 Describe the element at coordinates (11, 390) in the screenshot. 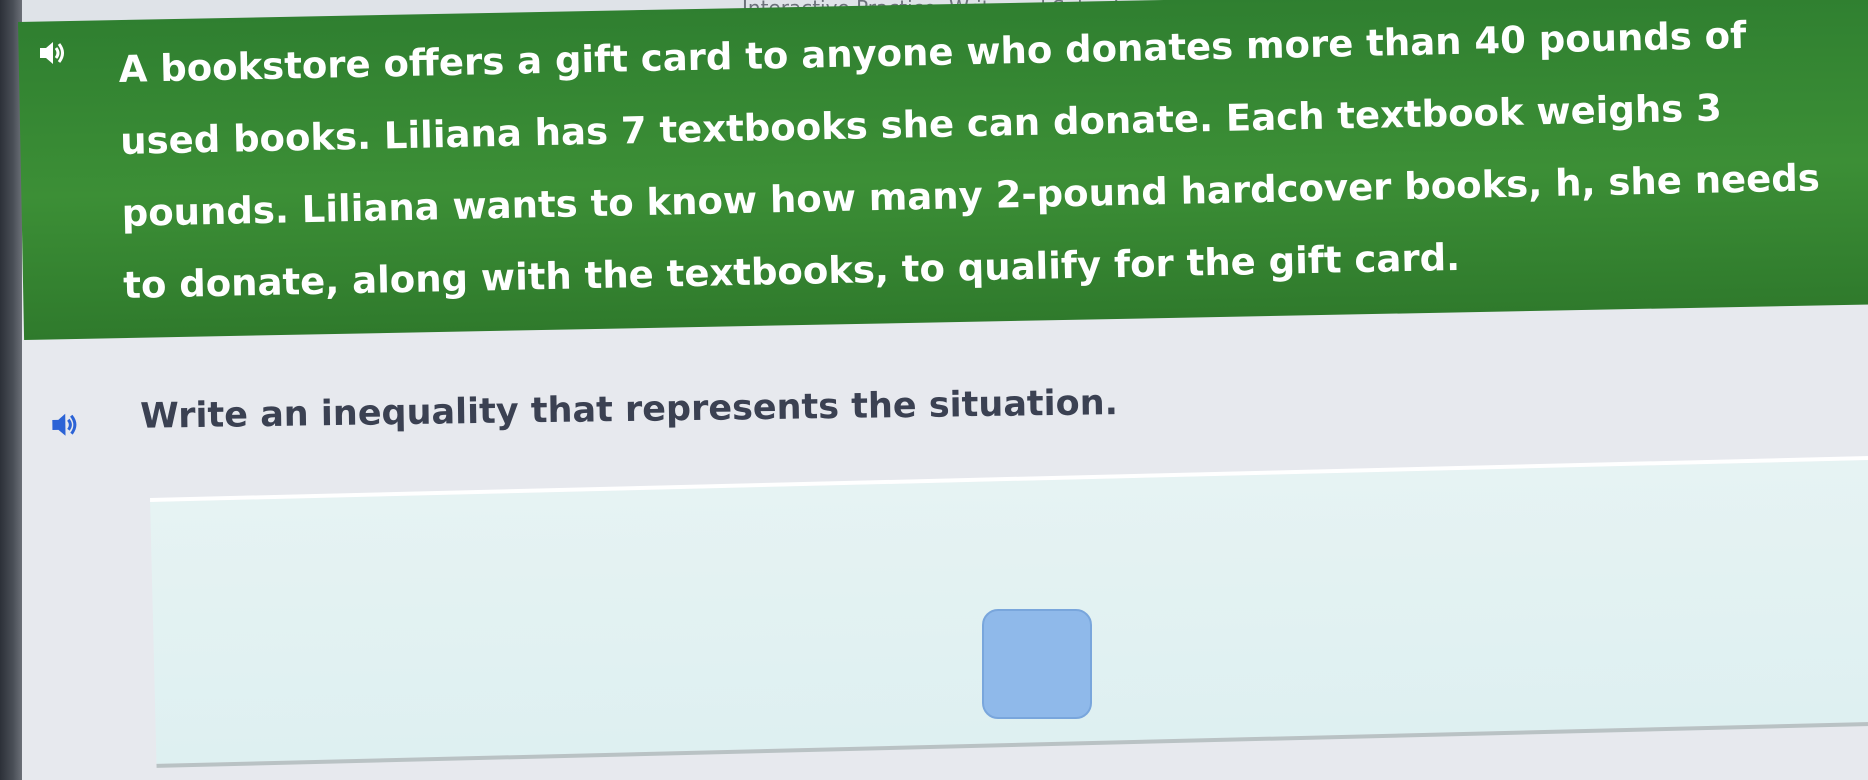

I see `left-edge-bar` at that location.